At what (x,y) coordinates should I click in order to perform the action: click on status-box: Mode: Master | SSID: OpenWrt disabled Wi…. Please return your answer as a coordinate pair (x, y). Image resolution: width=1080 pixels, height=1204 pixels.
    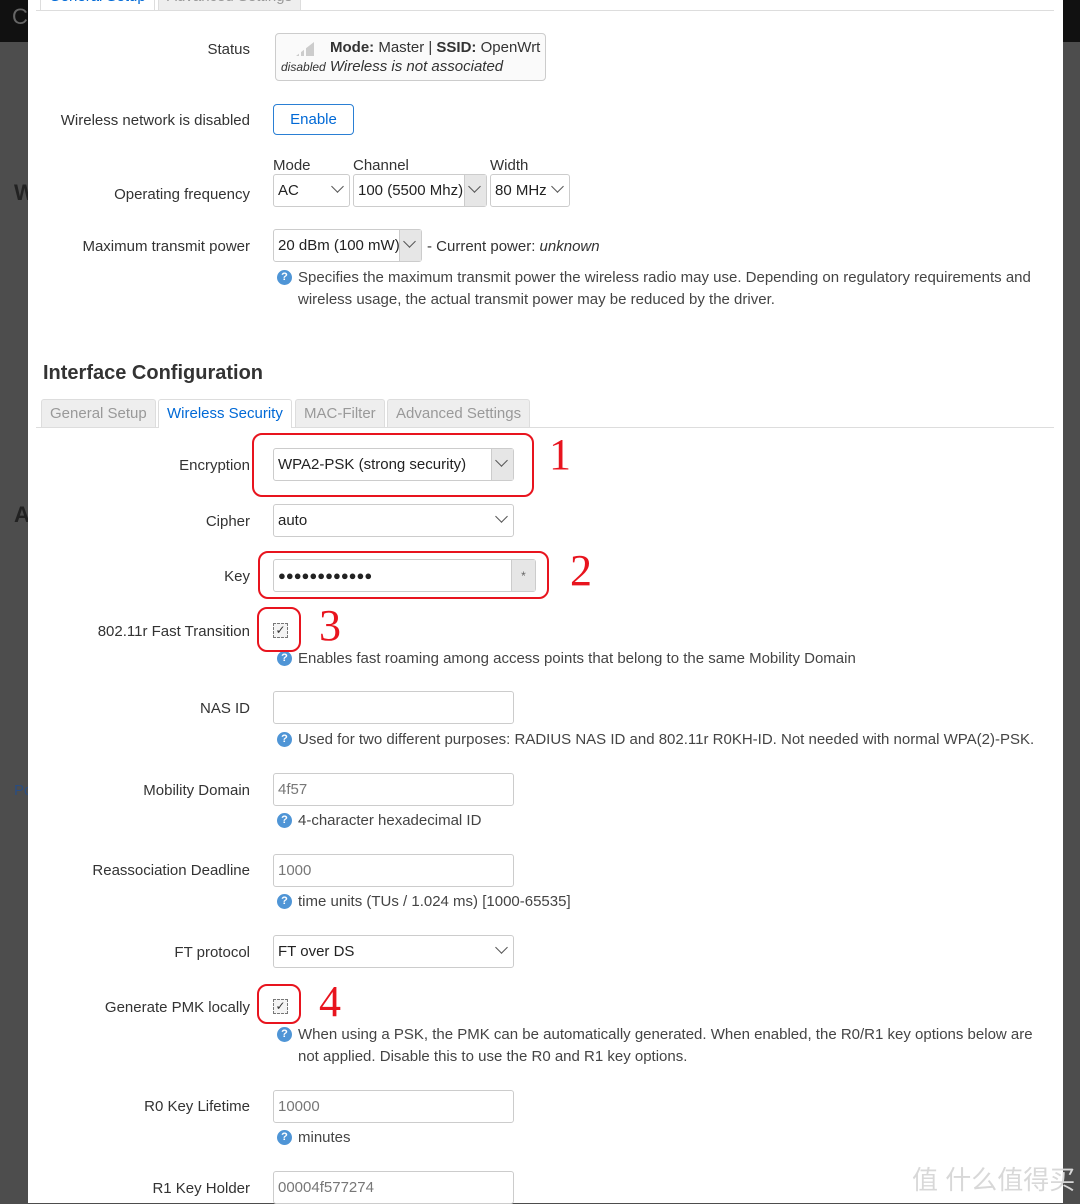
    Looking at the image, I should click on (410, 57).